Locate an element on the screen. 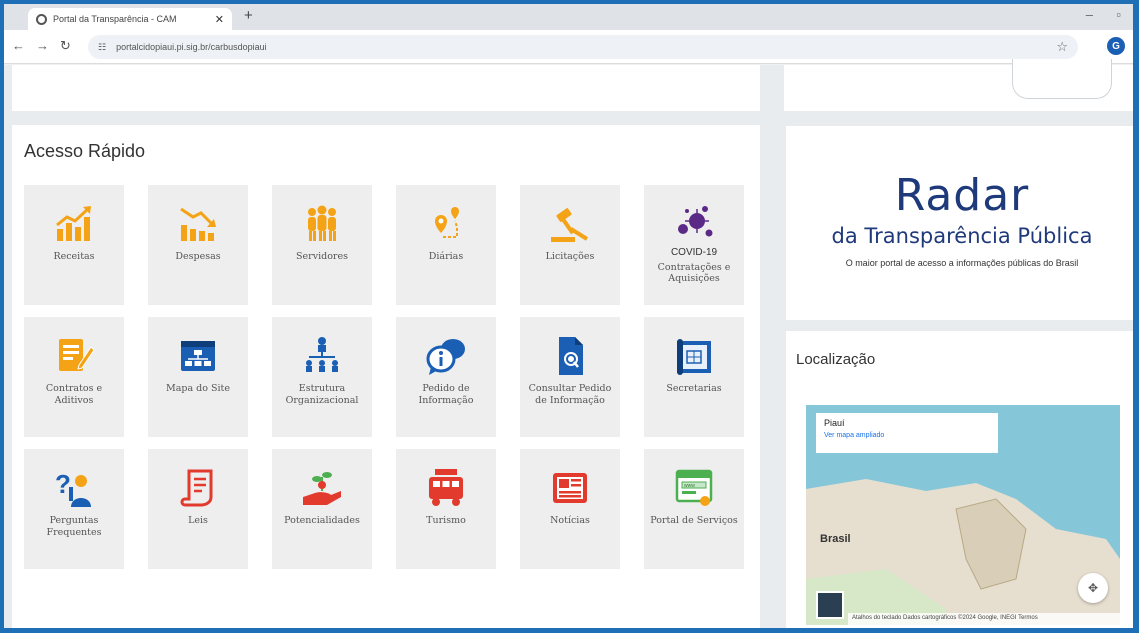 This screenshot has height=633, width=1139. gavel-icon is located at coordinates (570, 225).